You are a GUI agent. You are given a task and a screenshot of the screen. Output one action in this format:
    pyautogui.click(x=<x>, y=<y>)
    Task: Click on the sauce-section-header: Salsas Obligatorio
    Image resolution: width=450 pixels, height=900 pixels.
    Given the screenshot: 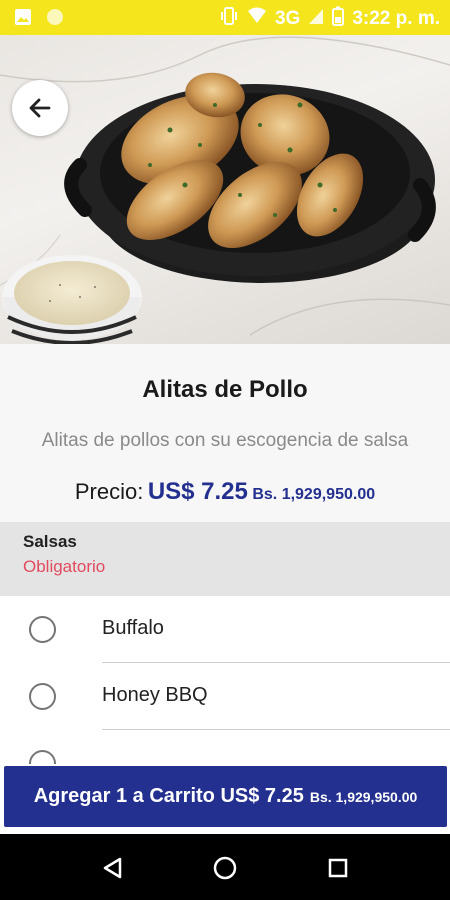 What is the action you would take?
    pyautogui.click(x=225, y=559)
    